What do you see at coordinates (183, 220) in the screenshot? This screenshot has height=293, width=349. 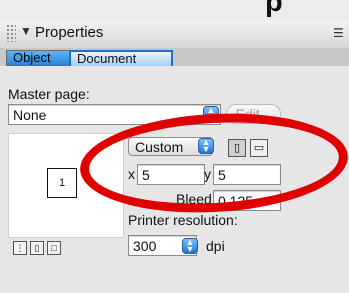 I see `printer-resolution-label: Printer resolution:` at bounding box center [183, 220].